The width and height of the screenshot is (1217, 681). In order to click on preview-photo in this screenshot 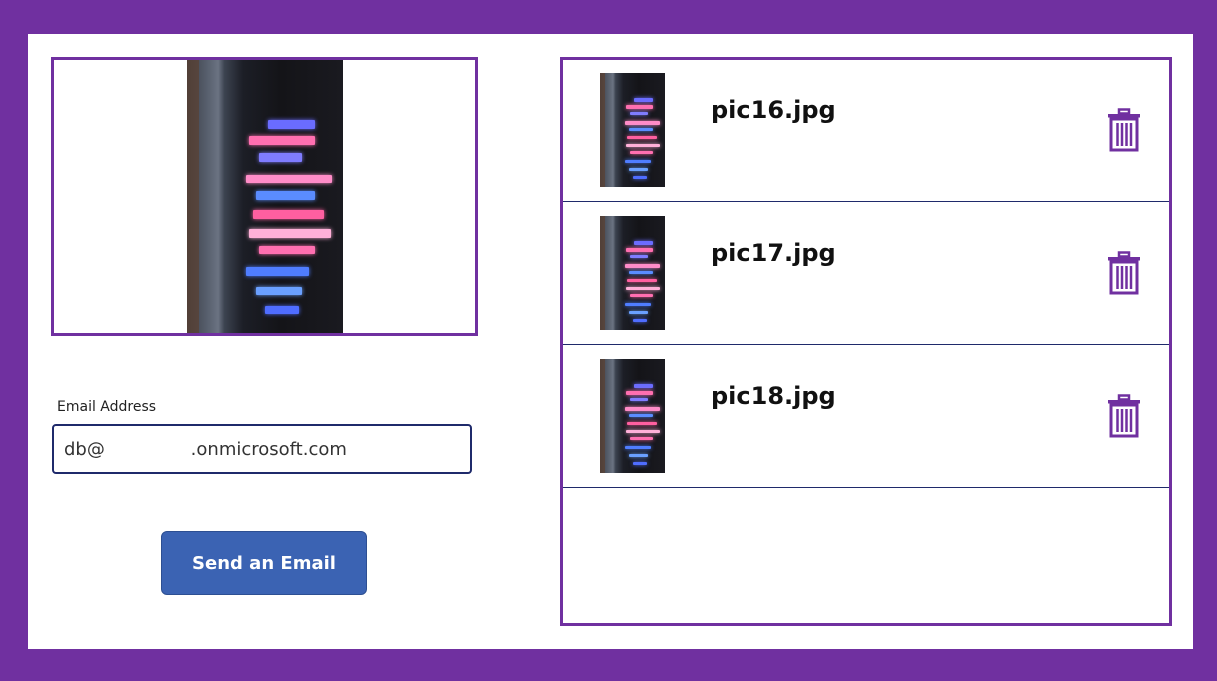, I will do `click(265, 196)`.